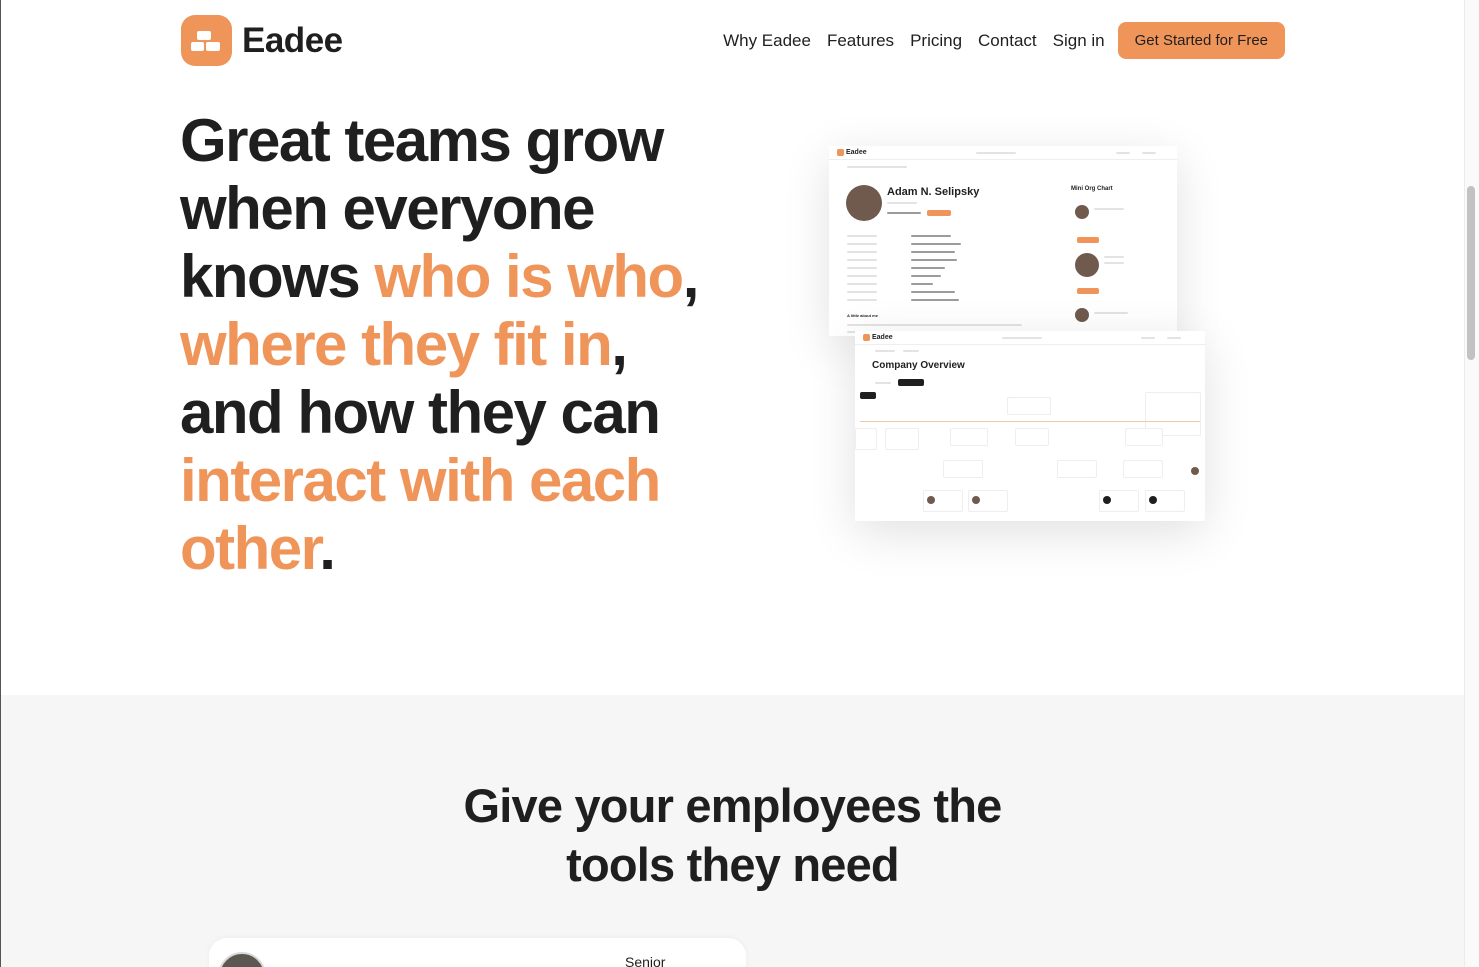  What do you see at coordinates (388, 208) in the screenshot?
I see `hero-line-2: when everyone` at bounding box center [388, 208].